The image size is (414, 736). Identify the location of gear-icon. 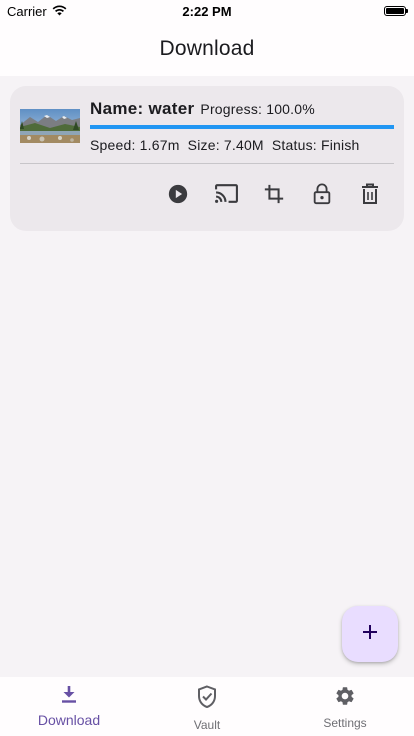
(345, 698).